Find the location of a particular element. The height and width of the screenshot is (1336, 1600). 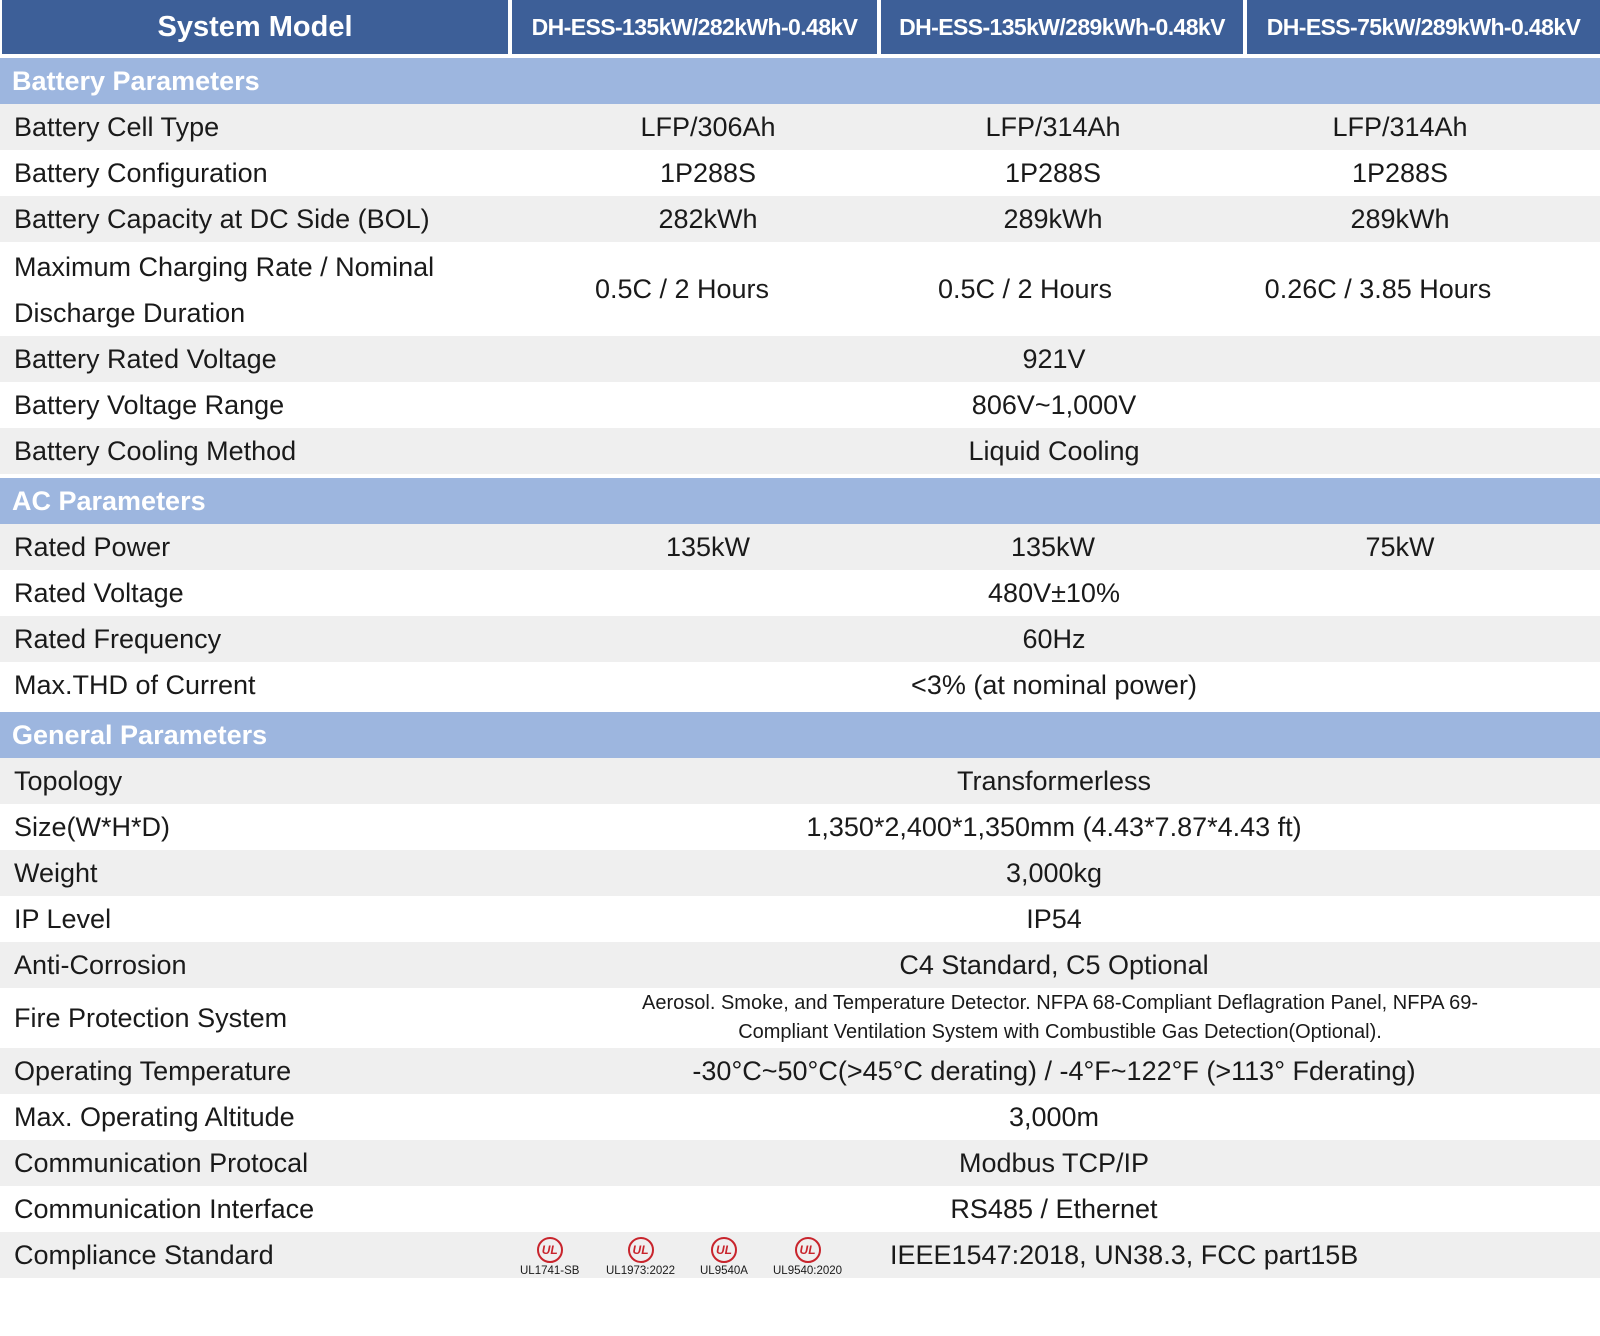

ul-certification-mark: UL UL1973:2022 is located at coordinates (640, 1257).